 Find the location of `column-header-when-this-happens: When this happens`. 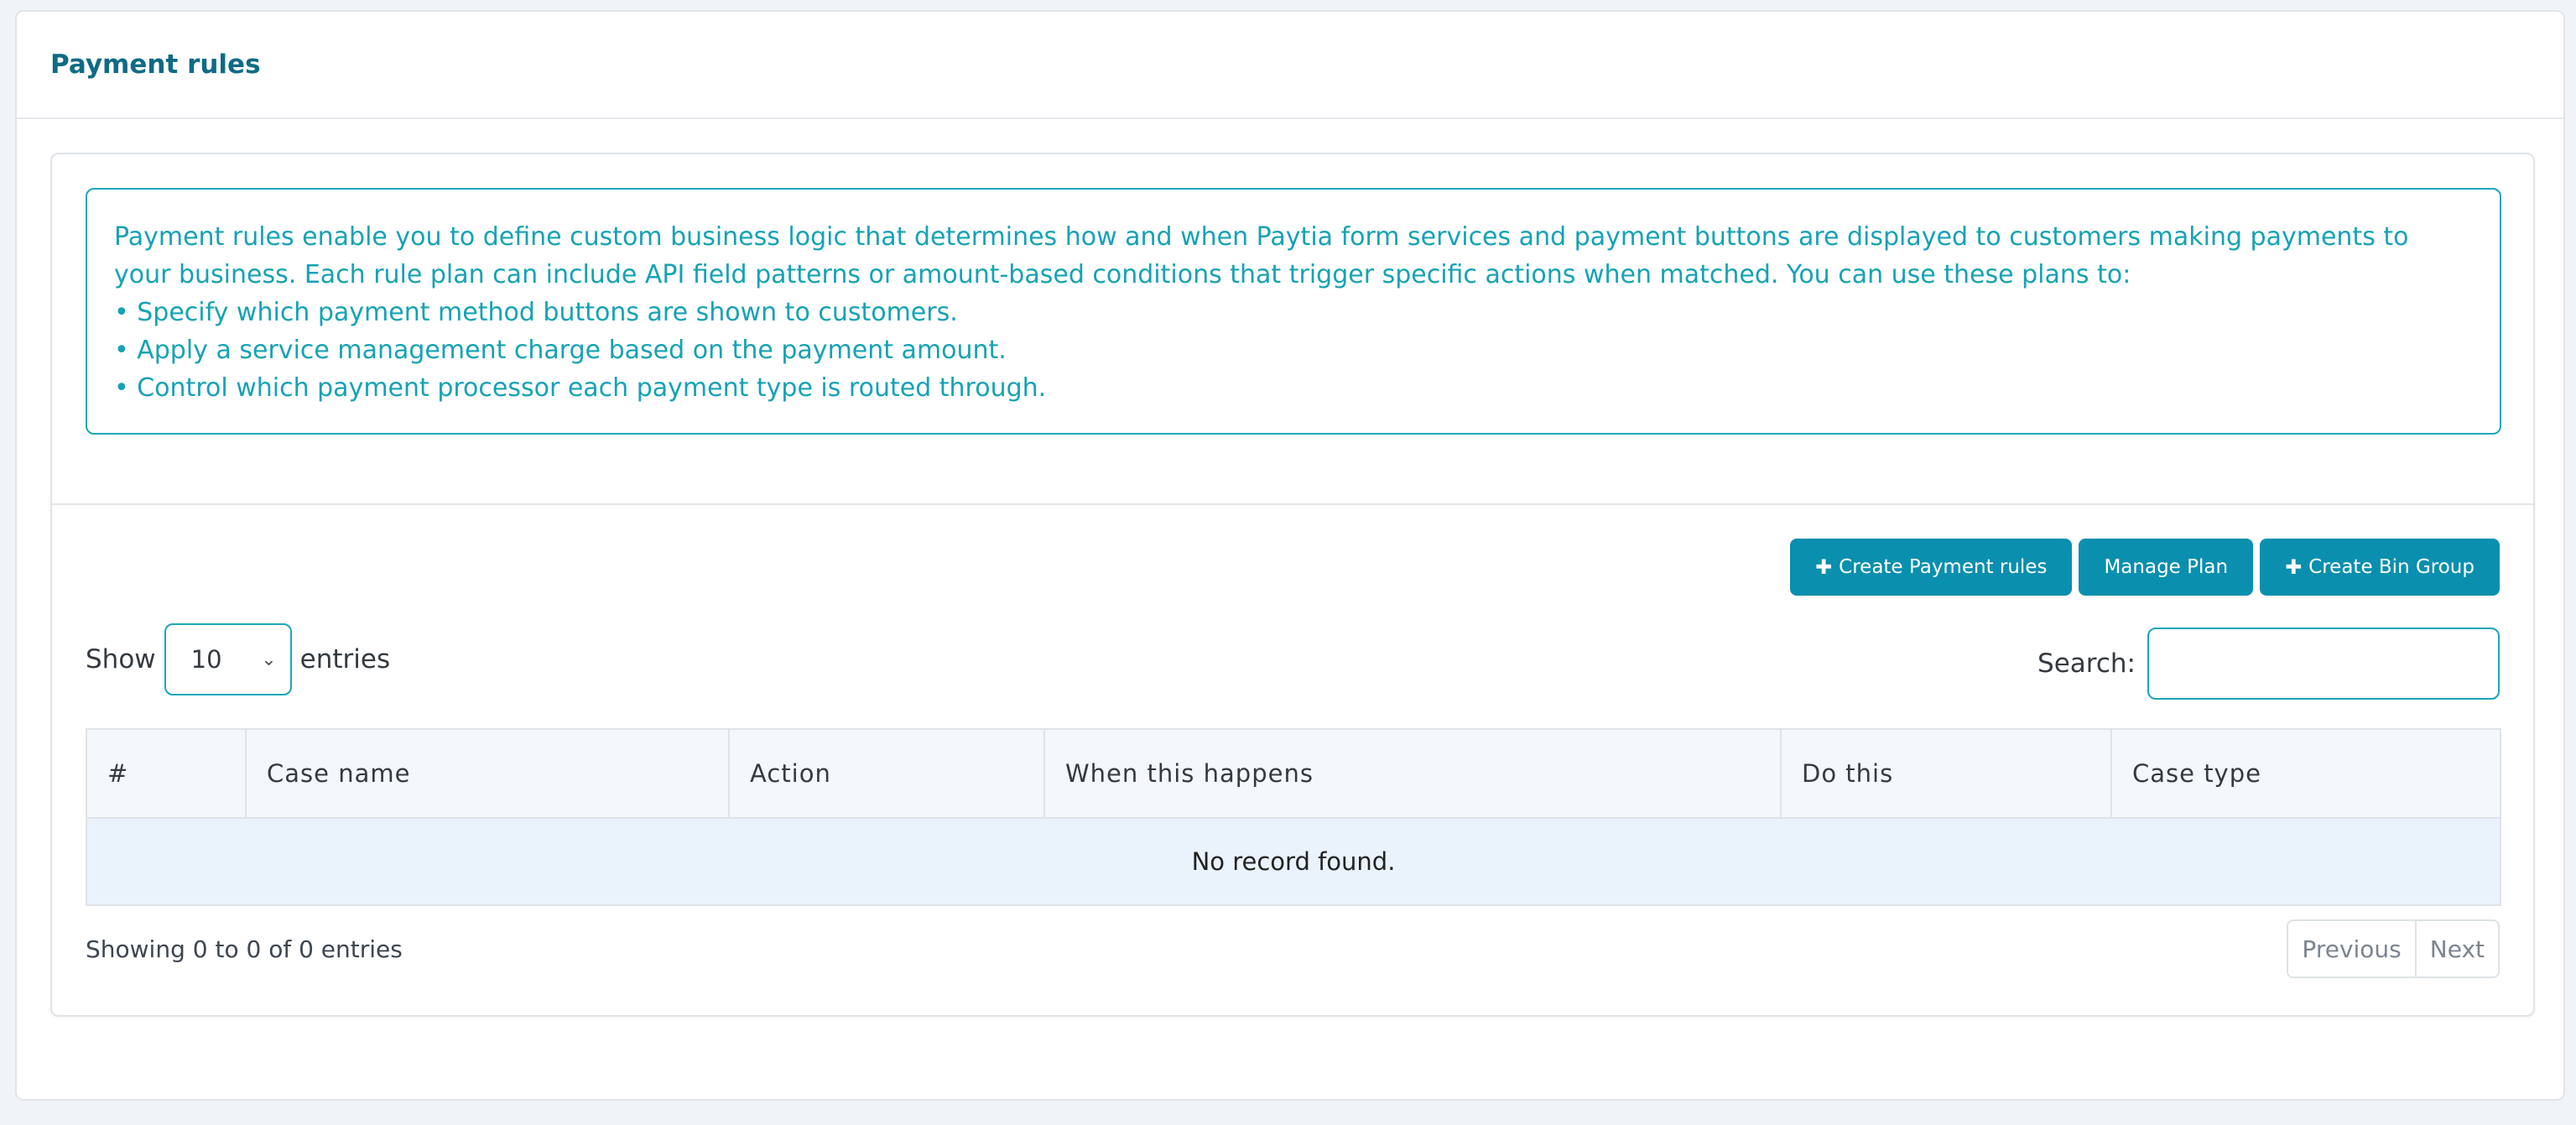

column-header-when-this-happens: When this happens is located at coordinates (1412, 773).